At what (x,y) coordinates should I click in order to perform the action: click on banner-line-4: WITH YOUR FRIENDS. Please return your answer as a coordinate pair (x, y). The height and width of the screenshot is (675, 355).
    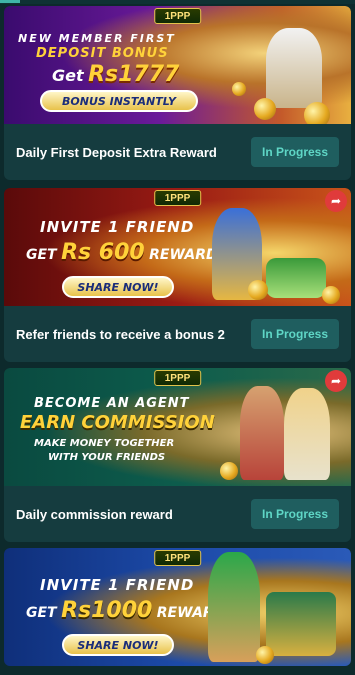
    Looking at the image, I should click on (107, 457).